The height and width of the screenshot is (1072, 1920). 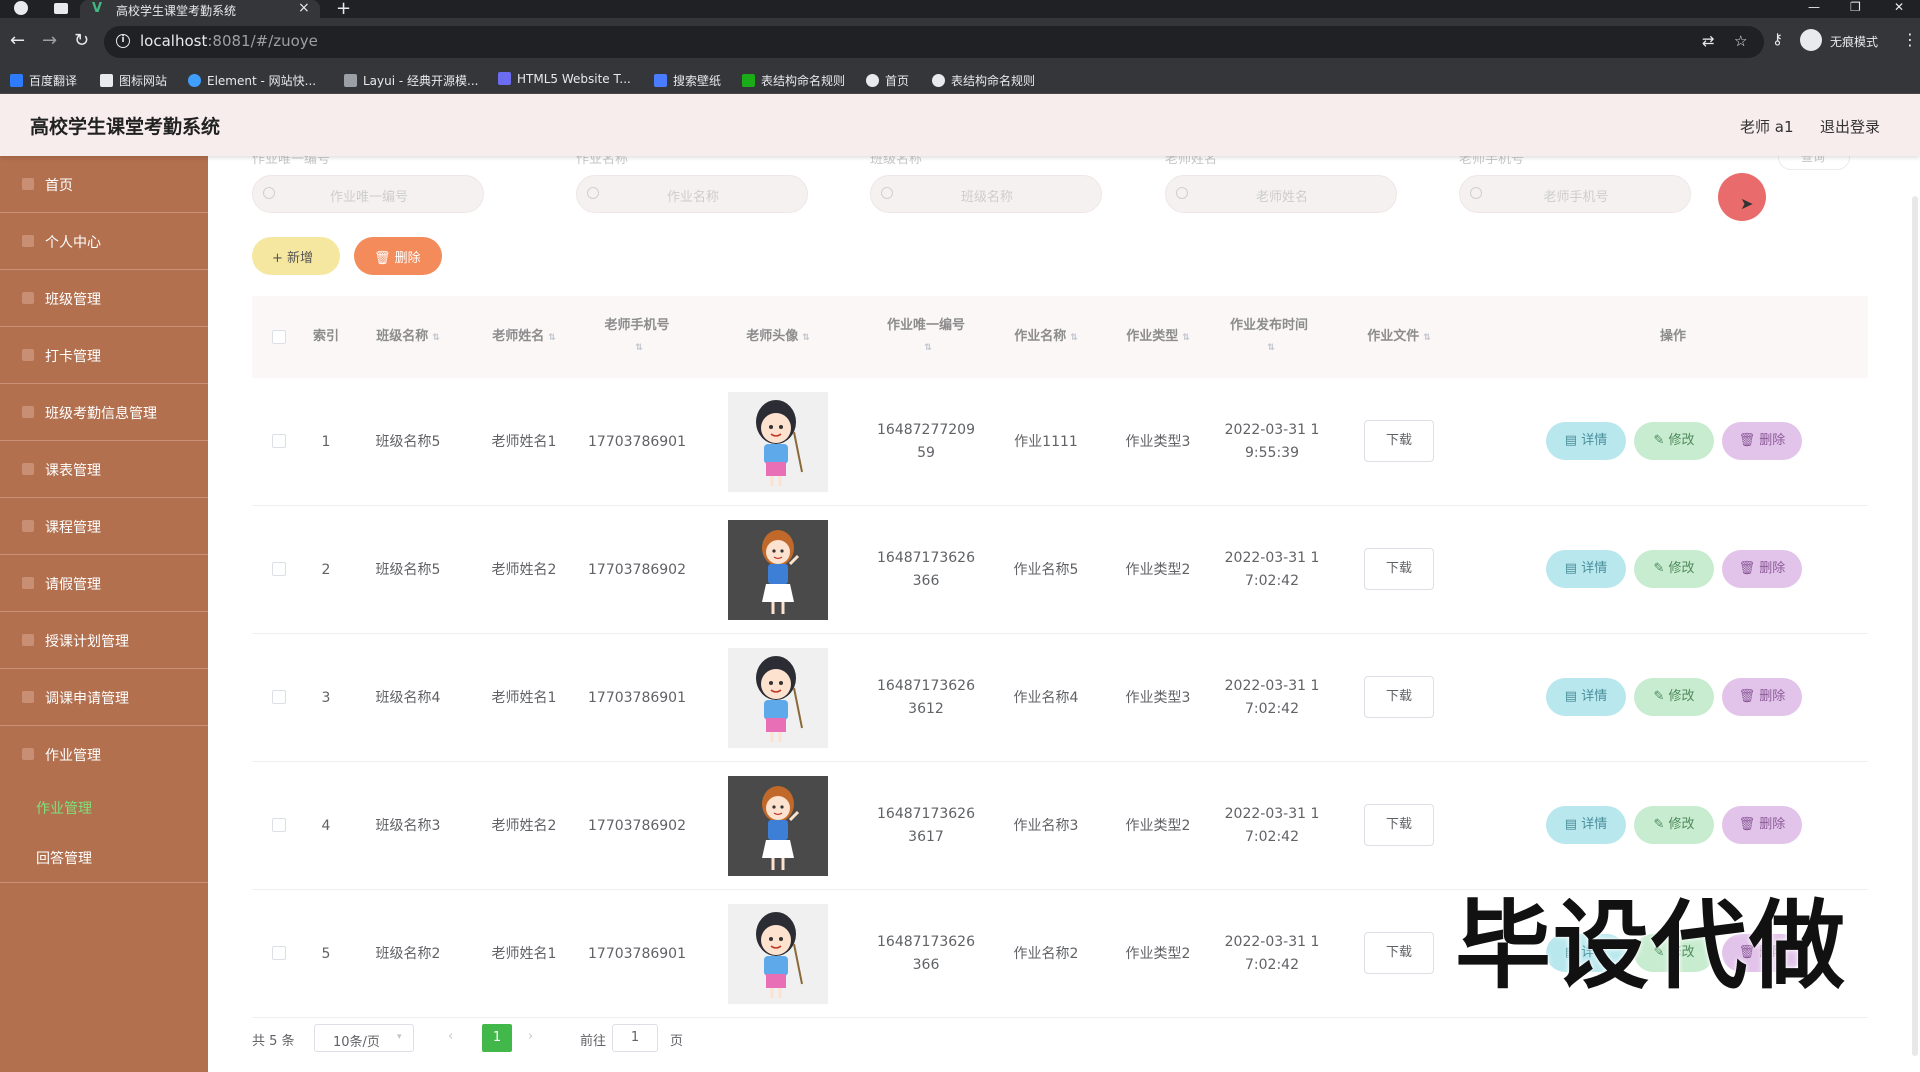 I want to click on page-size-select: 10条/页 ▾, so click(x=364, y=1038).